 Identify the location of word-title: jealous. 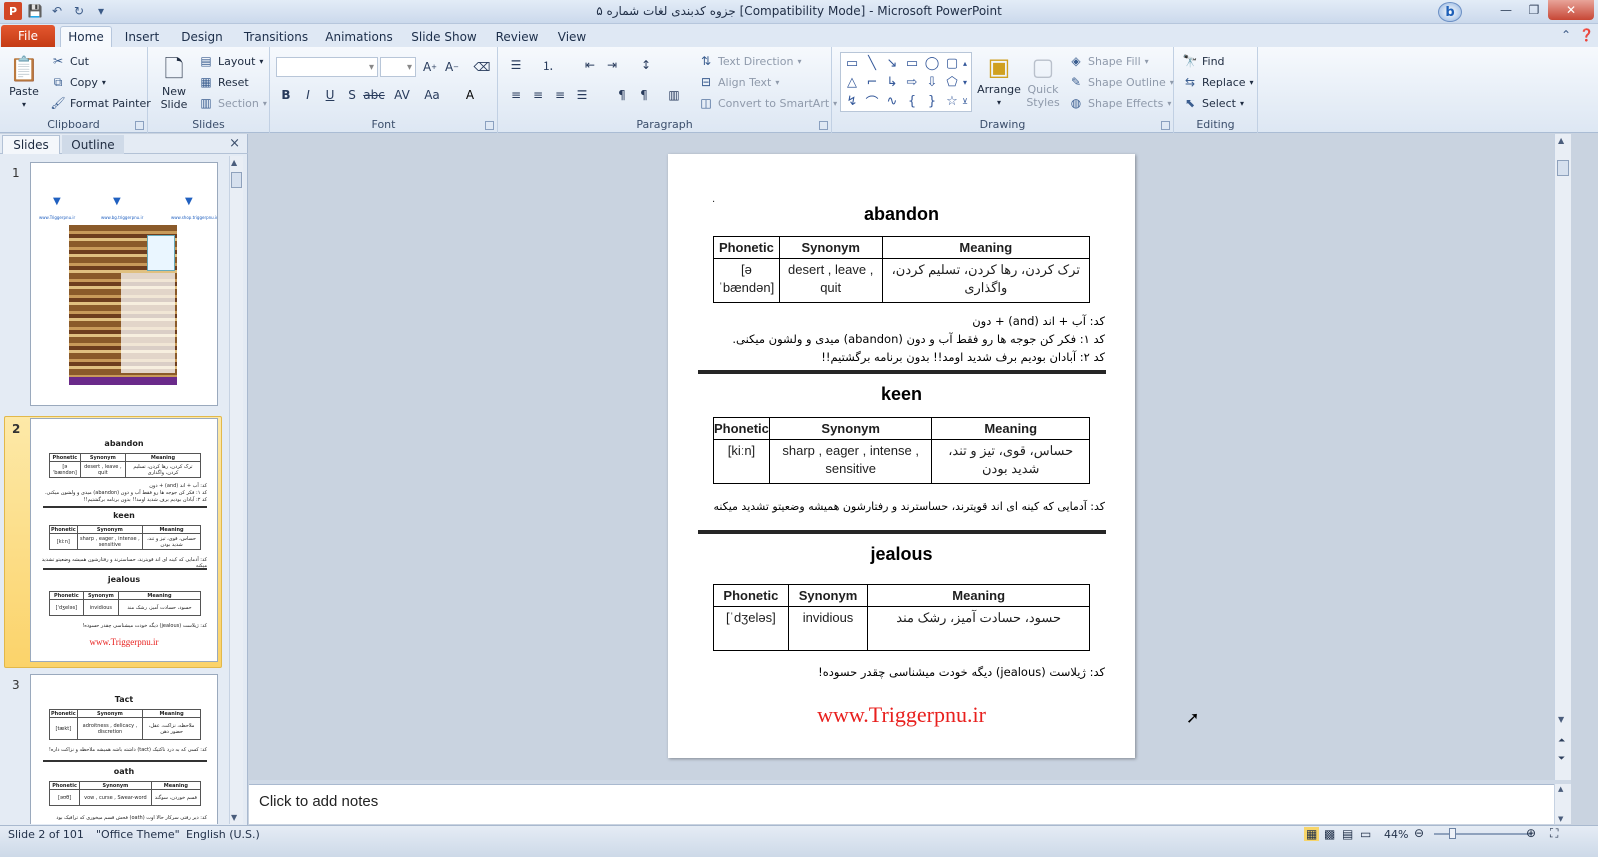
(901, 554).